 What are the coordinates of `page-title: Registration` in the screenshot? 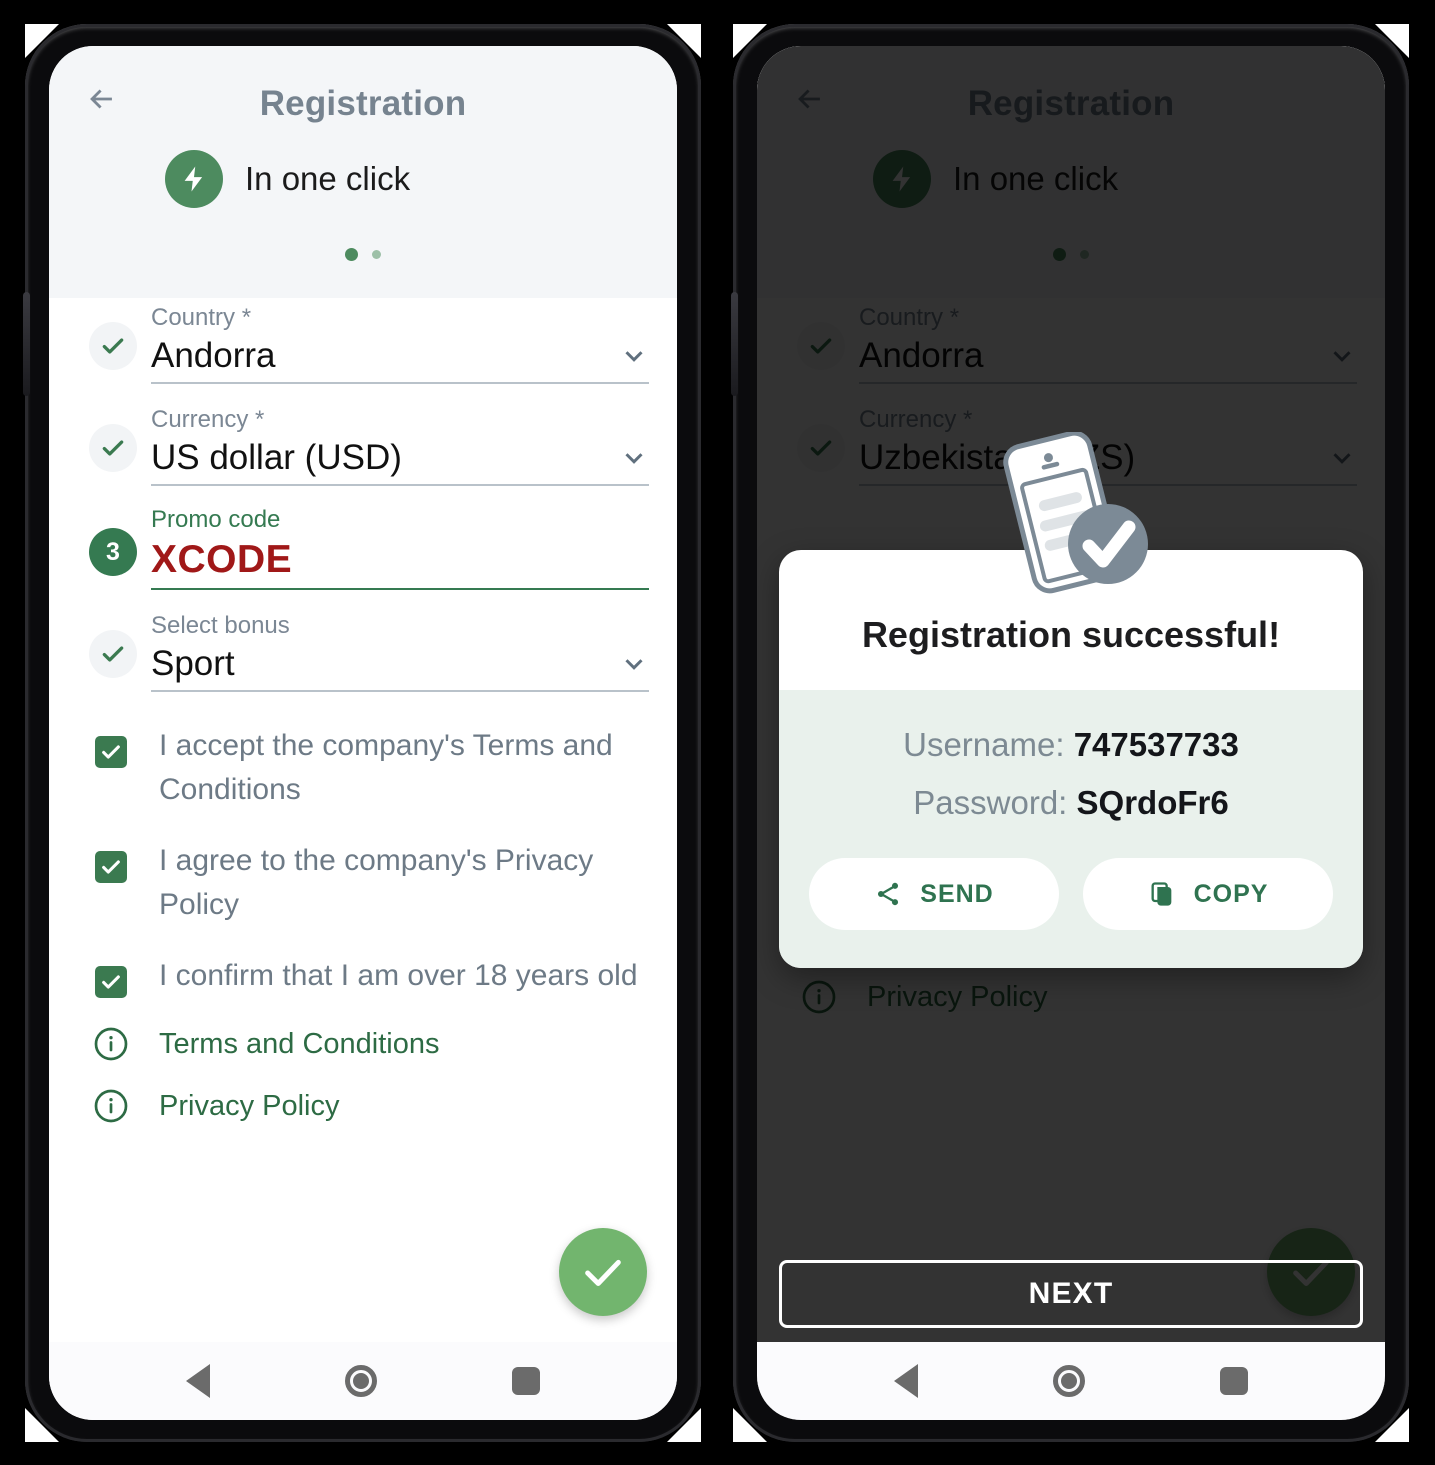 It's located at (363, 103).